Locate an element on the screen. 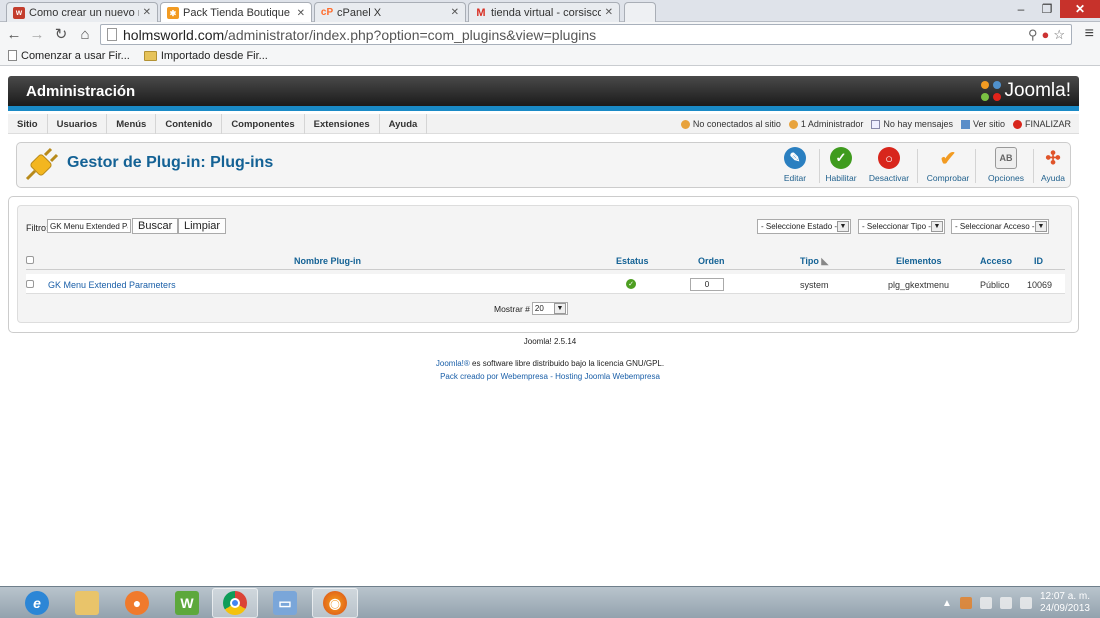 The height and width of the screenshot is (618, 1100). power-icon is located at coordinates (1017, 124).